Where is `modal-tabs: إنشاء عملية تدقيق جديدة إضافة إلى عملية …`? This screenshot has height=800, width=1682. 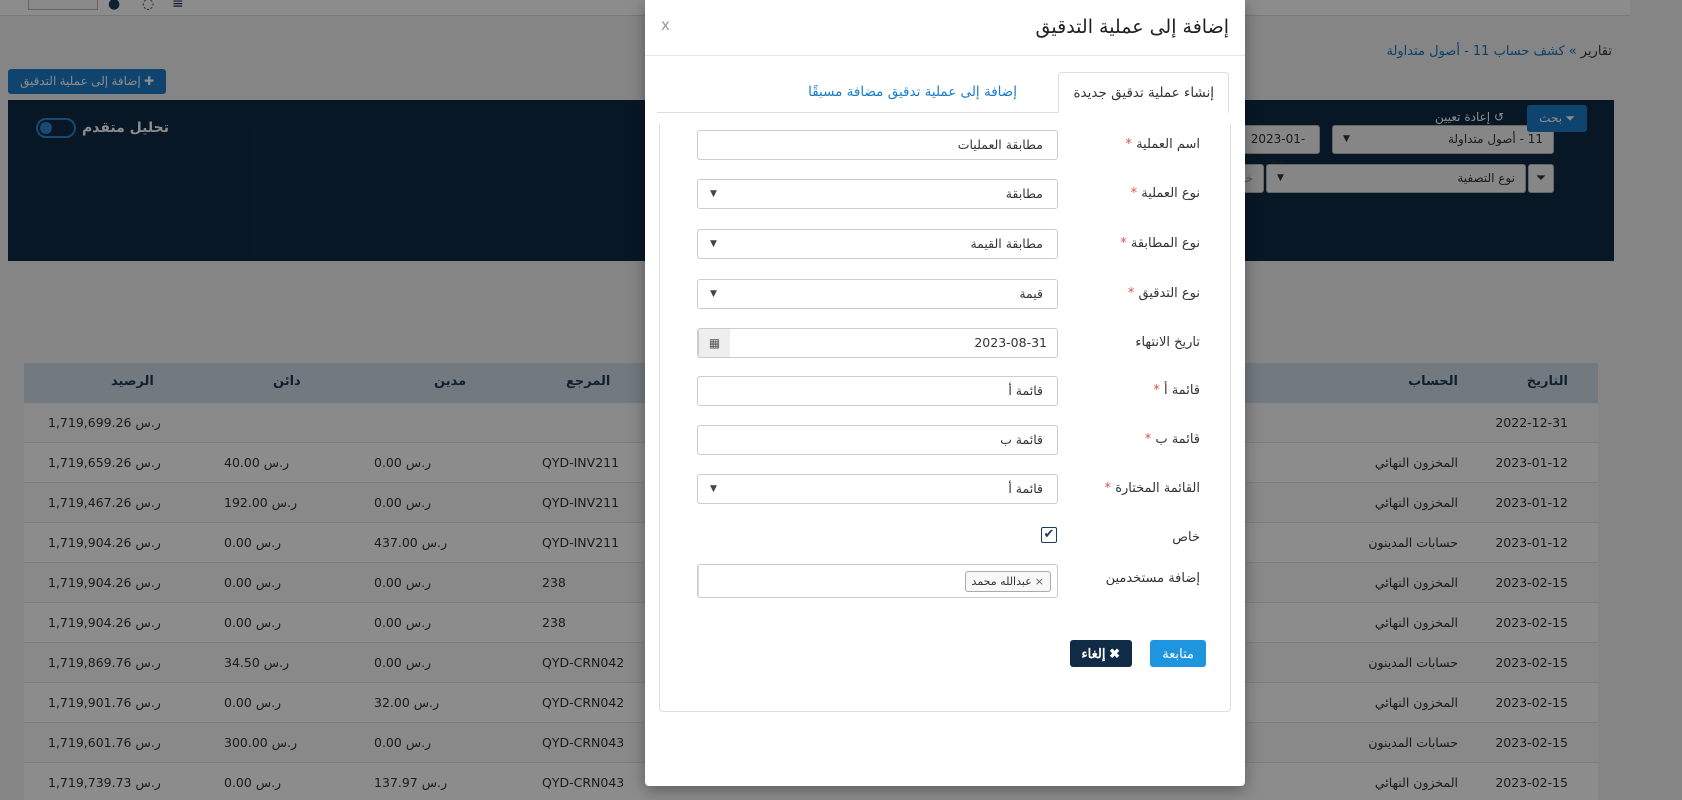 modal-tabs: إنشاء عملية تدقيق جديدة إضافة إلى عملية … is located at coordinates (943, 92).